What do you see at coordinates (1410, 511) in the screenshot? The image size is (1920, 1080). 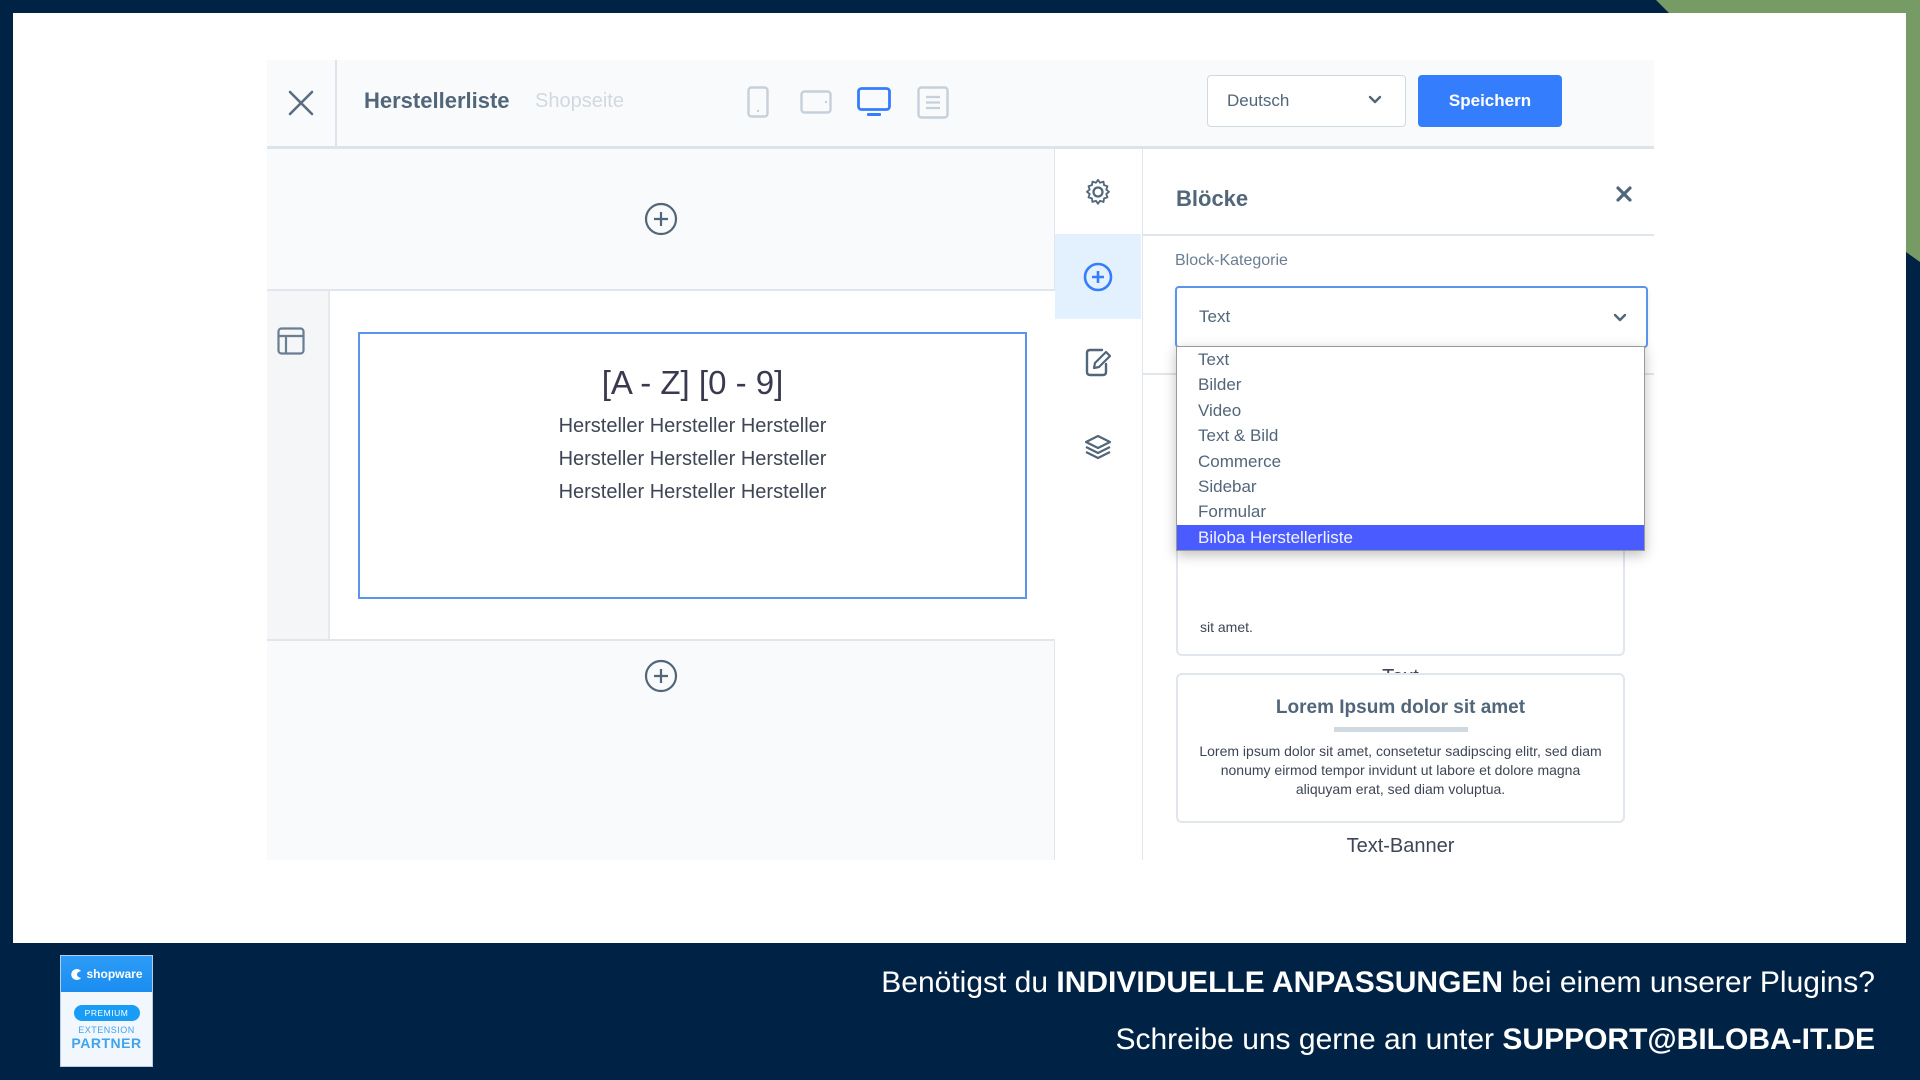 I see `dropdown-option: Formular` at bounding box center [1410, 511].